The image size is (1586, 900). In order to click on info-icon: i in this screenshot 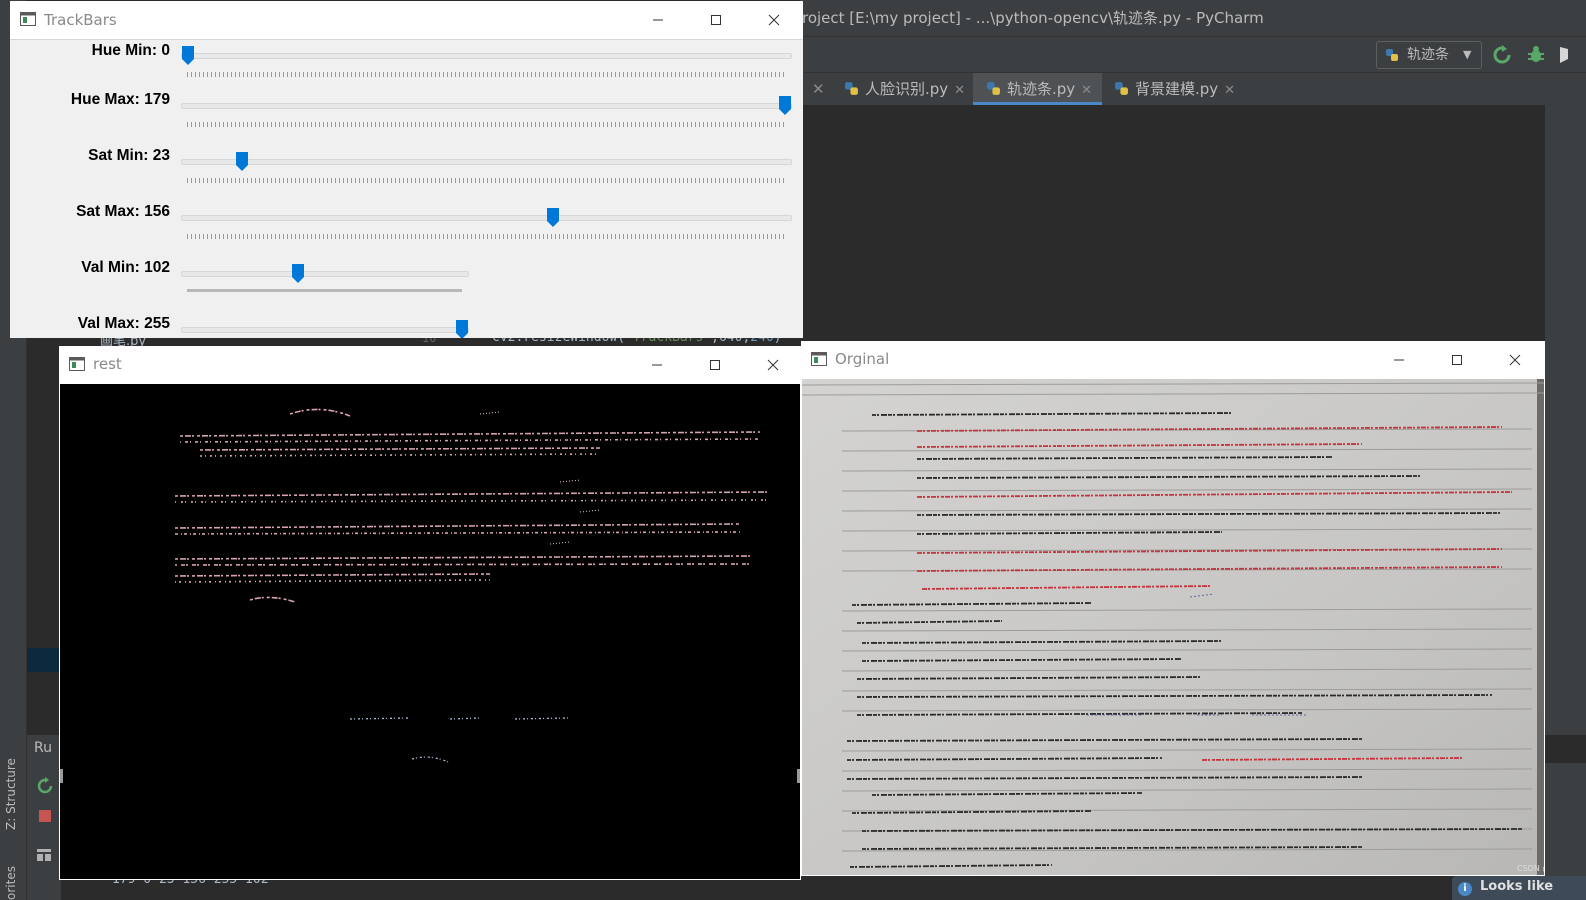, I will do `click(1465, 889)`.